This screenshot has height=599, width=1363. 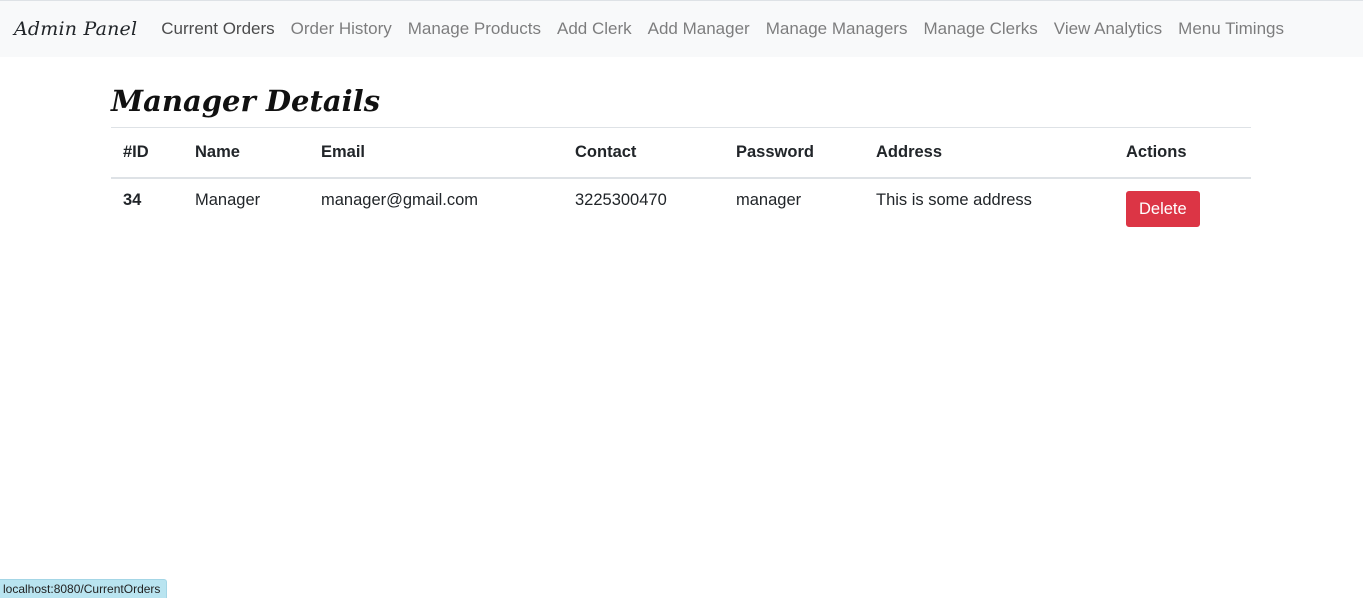 What do you see at coordinates (217, 29) in the screenshot?
I see `nav-link-current-orders: Current Orders` at bounding box center [217, 29].